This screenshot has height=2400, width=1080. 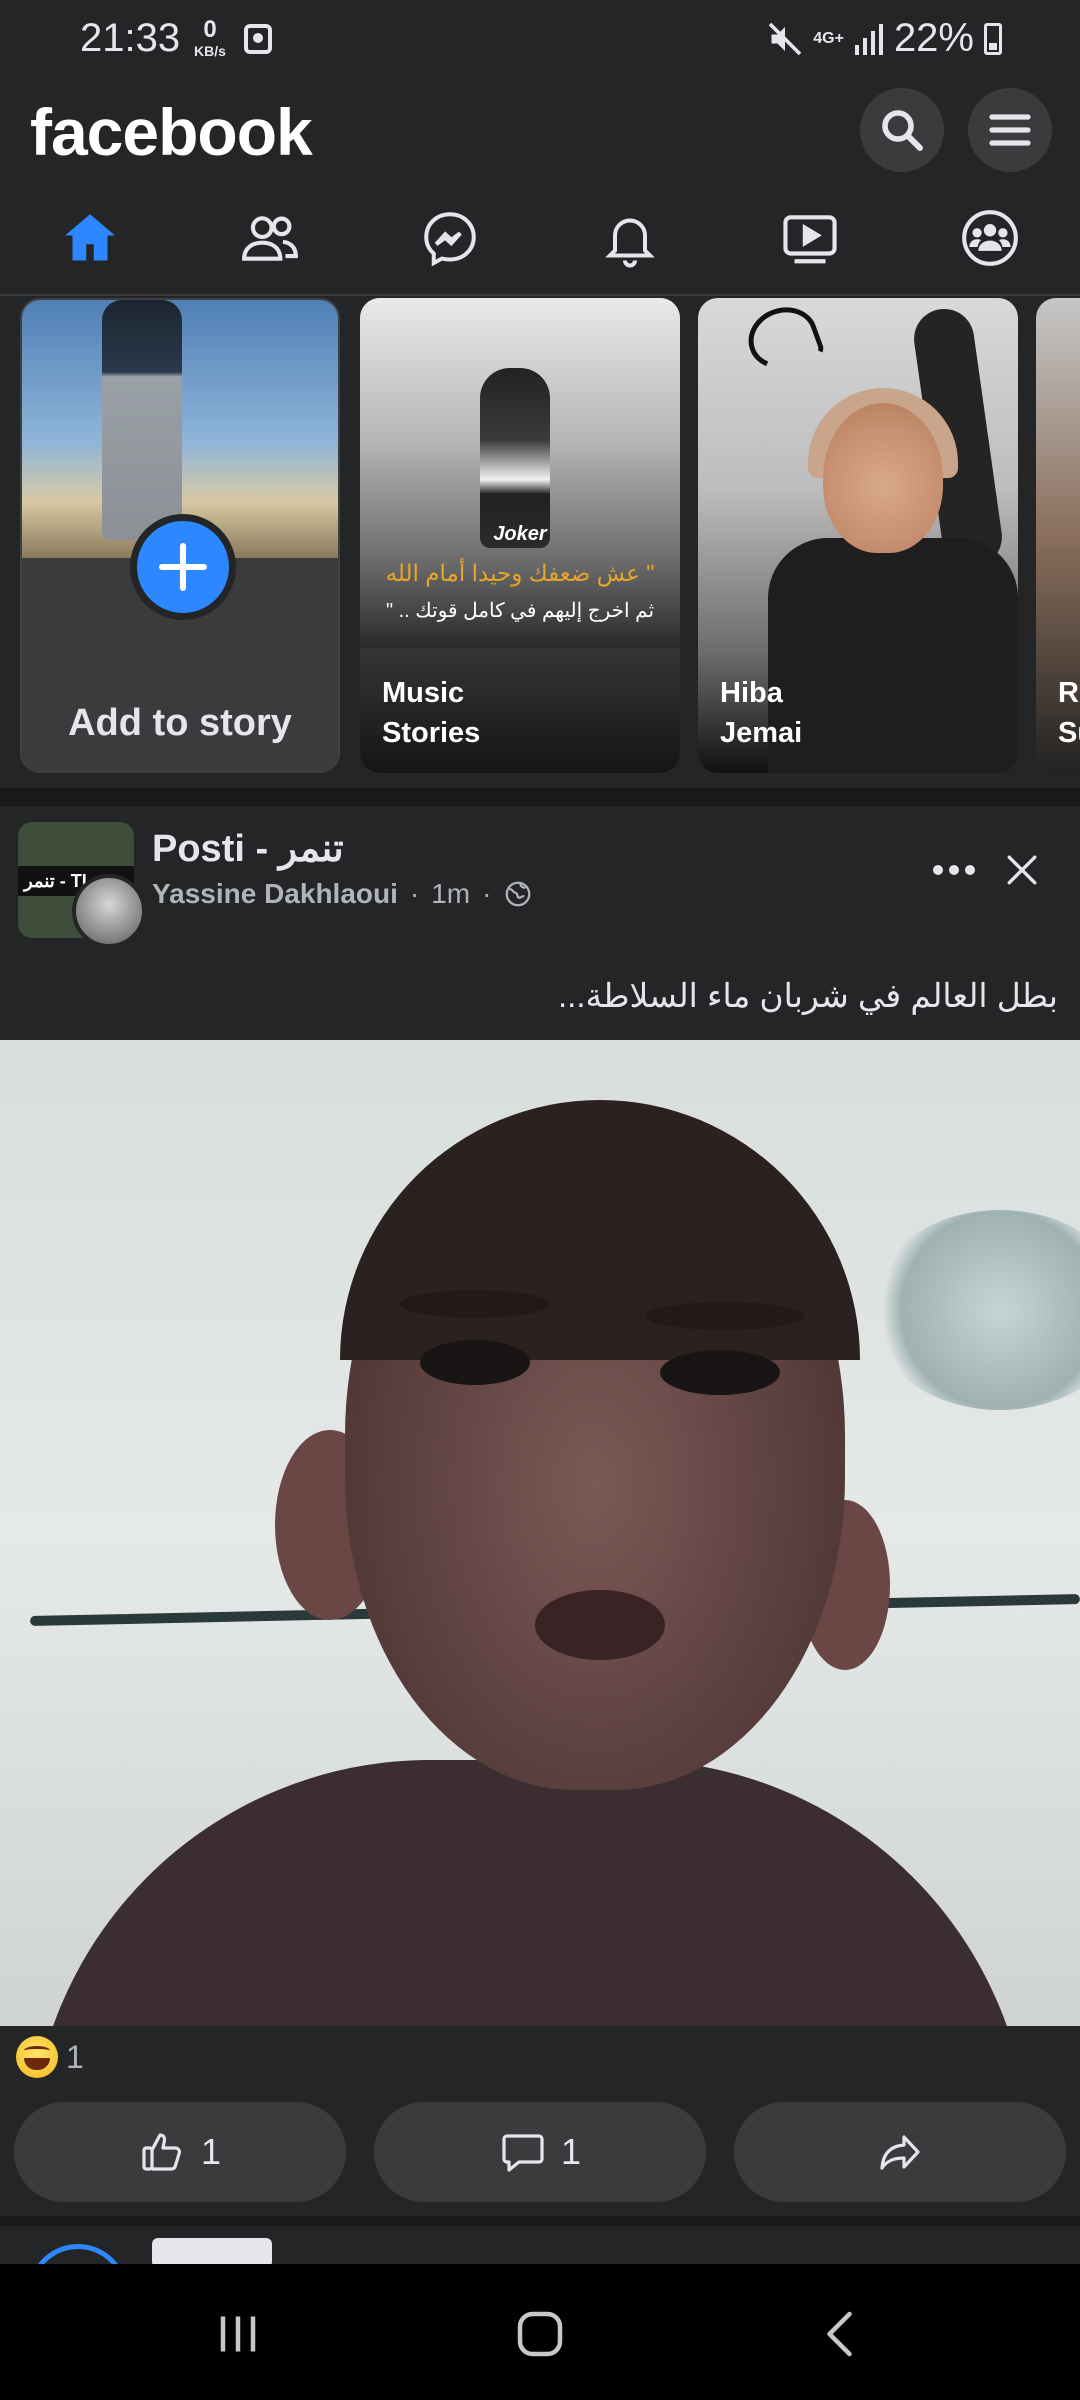 I want to click on signal-icon, so click(x=868, y=39).